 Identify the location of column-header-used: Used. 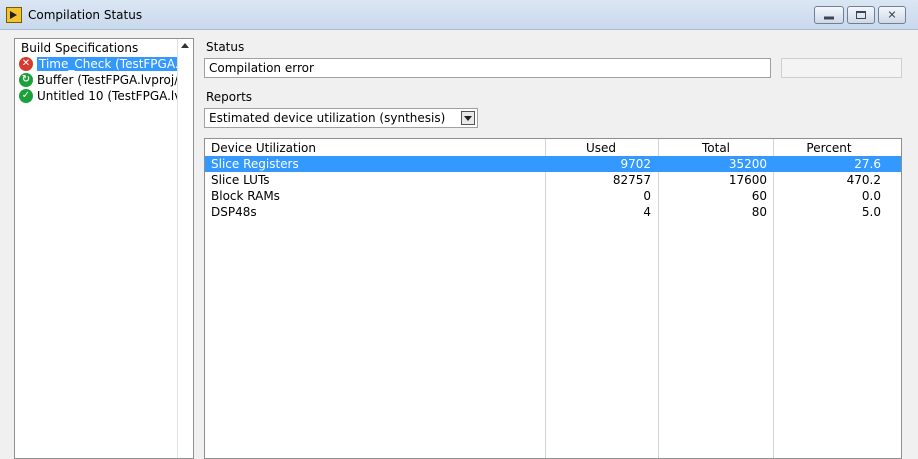
(601, 148).